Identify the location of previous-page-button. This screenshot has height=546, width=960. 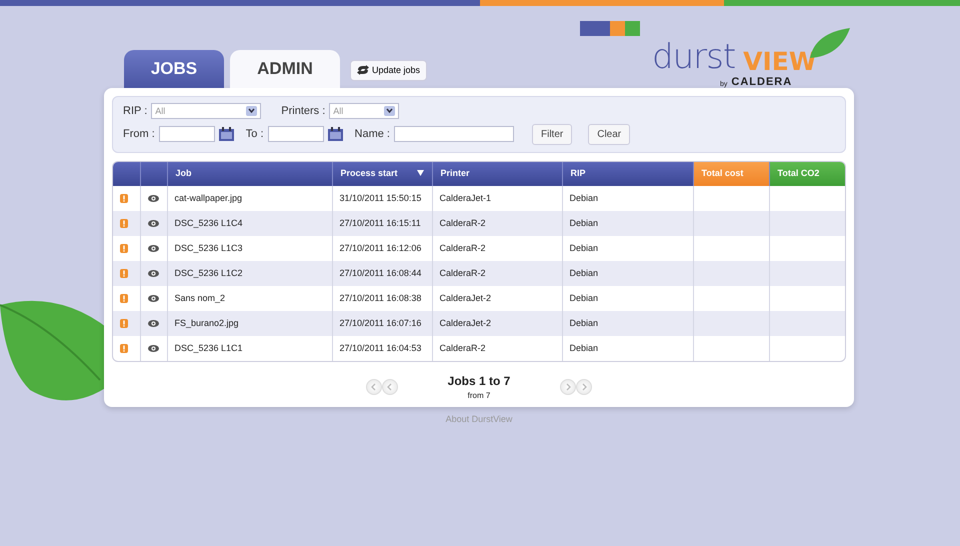
(390, 387).